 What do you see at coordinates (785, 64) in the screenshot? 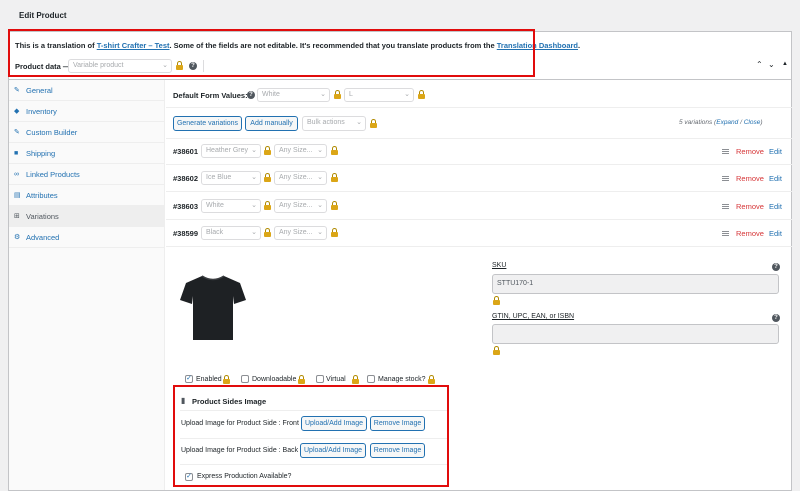
I see `caret-up-icon: ▲` at bounding box center [785, 64].